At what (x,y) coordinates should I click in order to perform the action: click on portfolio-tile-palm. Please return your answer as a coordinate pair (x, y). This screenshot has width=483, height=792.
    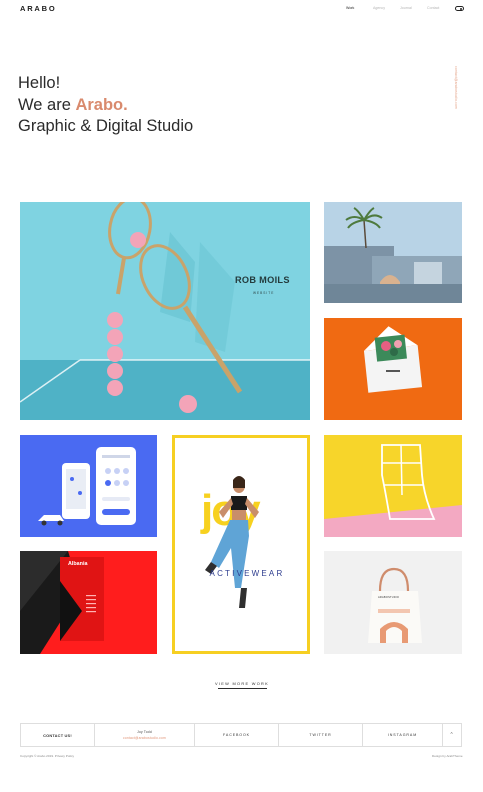
    Looking at the image, I should click on (393, 252).